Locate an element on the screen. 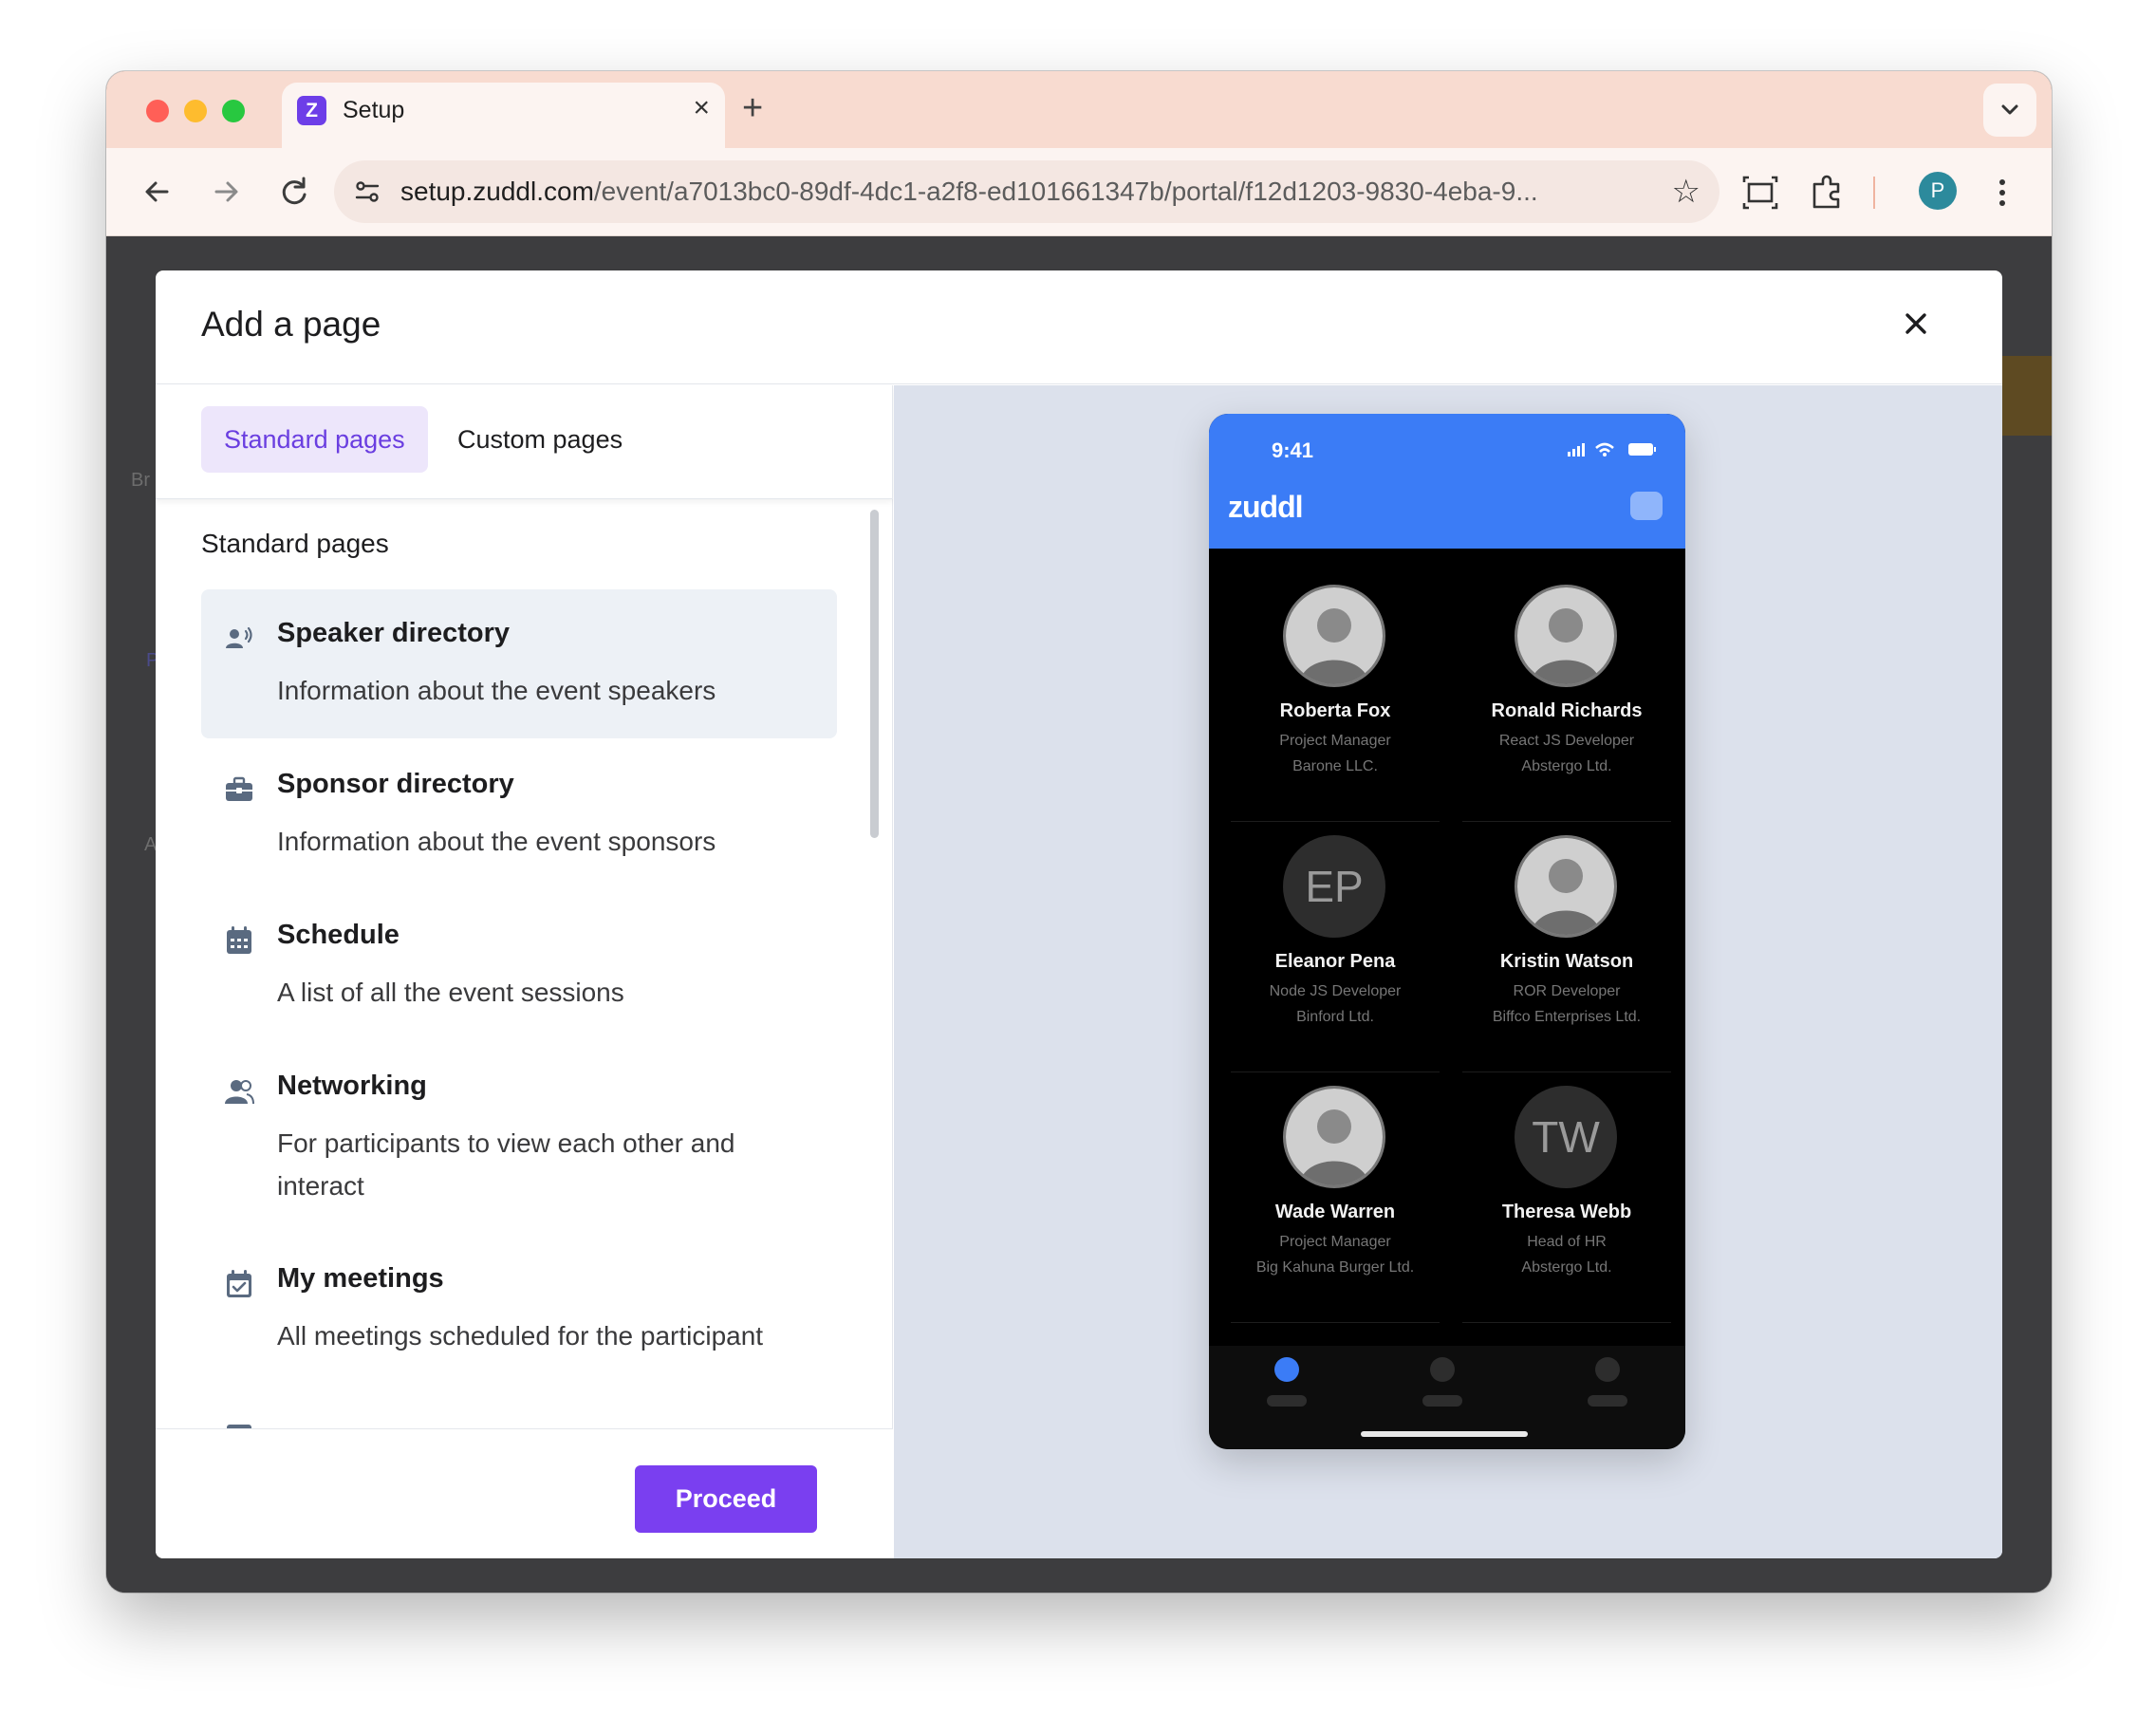 This screenshot has height=1733, width=2156. page-option-title: Schedule is located at coordinates (338, 935).